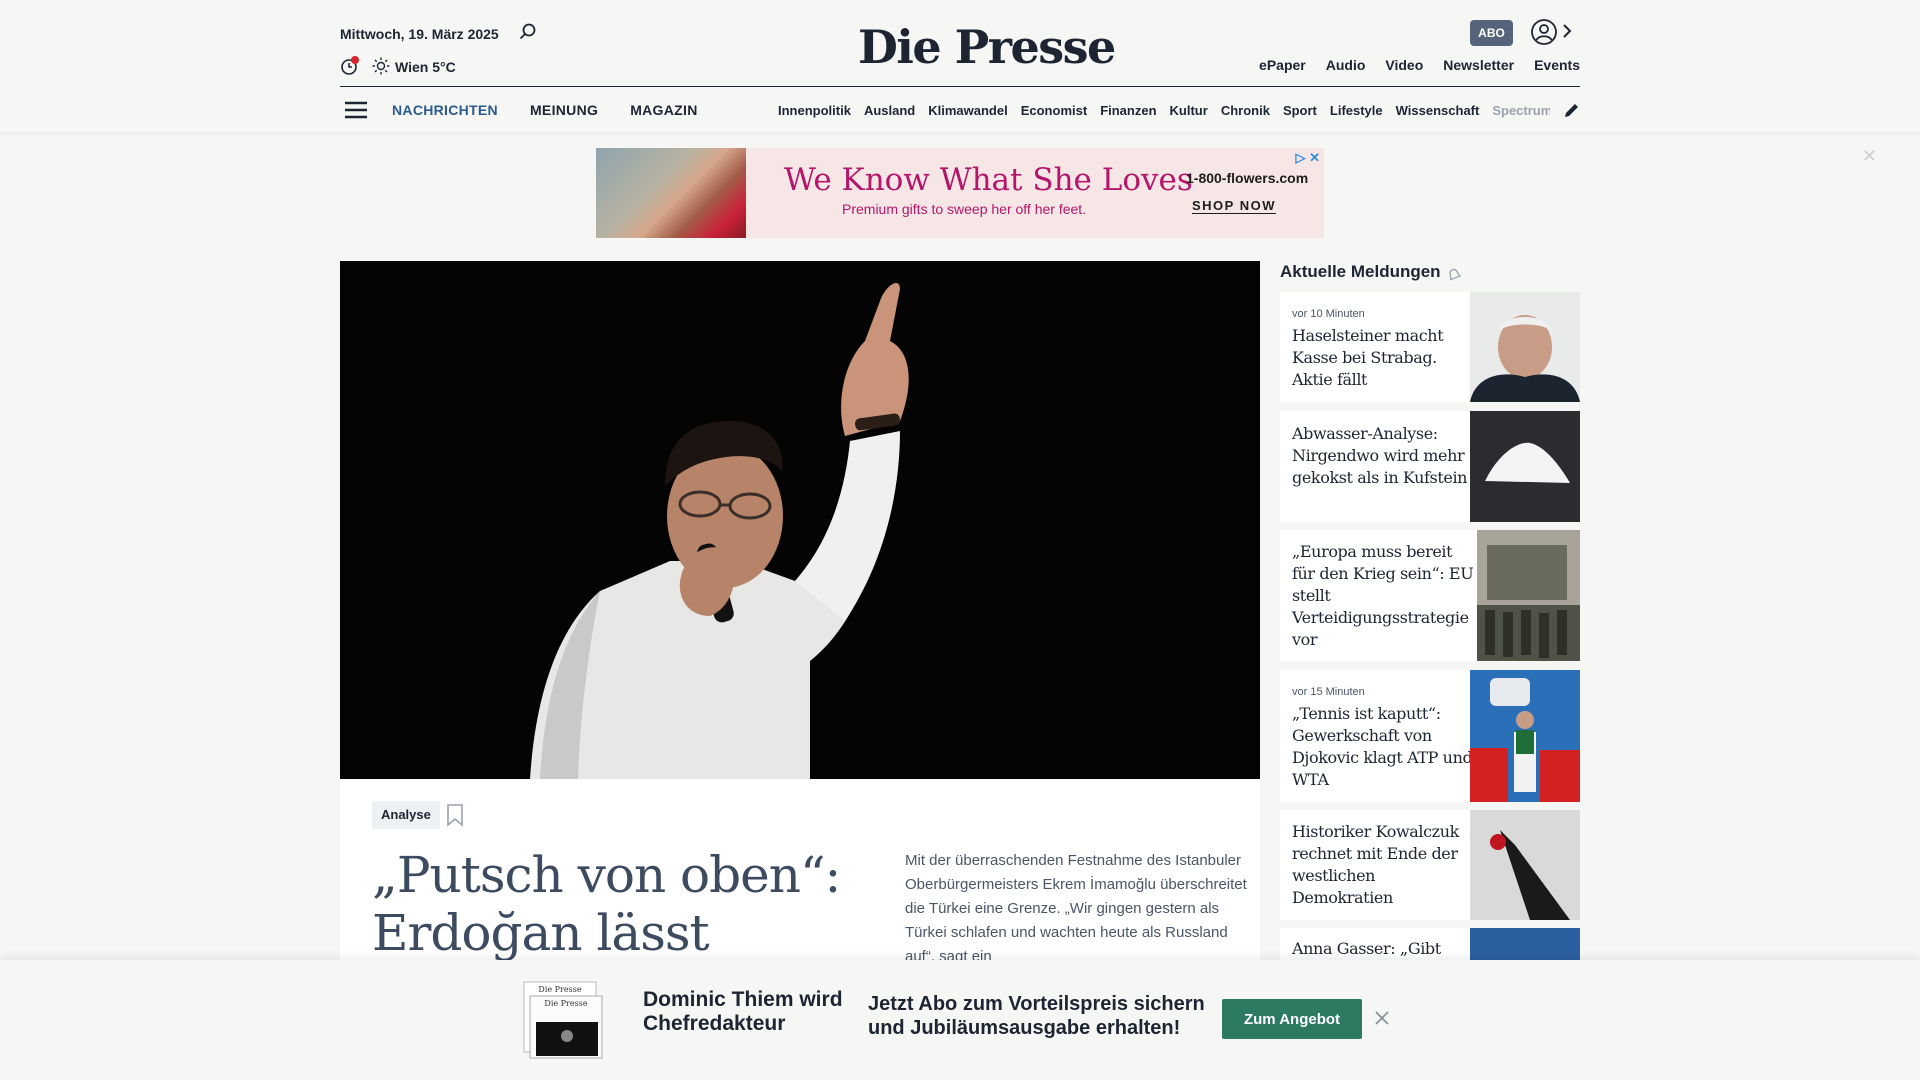 Image resolution: width=1920 pixels, height=1080 pixels. I want to click on top-links: ePaper Audio Video Newsletter Events, so click(1419, 65).